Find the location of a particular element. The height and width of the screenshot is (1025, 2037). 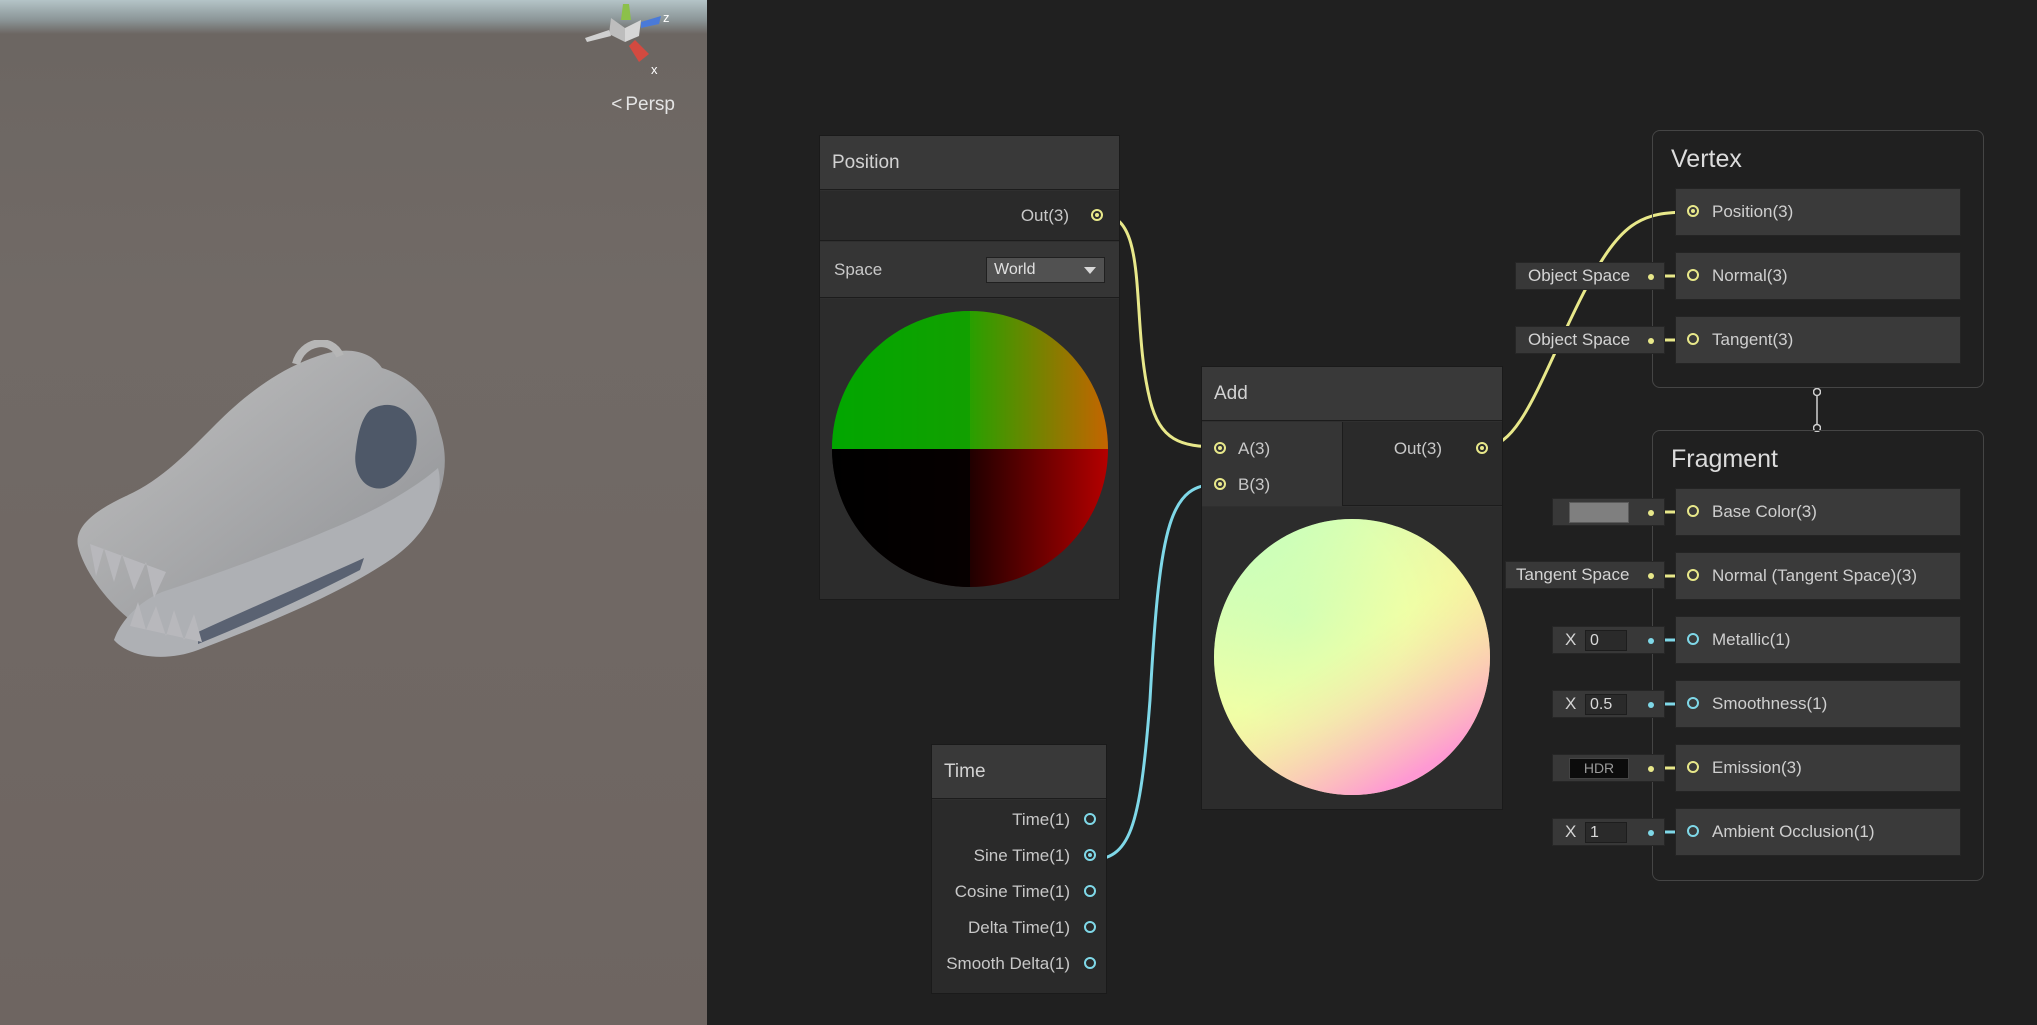

add-input-a-label: A(3) is located at coordinates (1254, 448).